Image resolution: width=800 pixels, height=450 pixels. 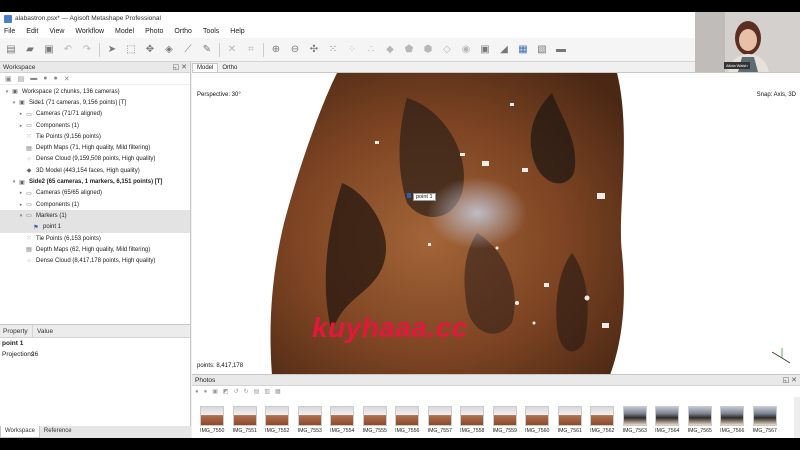 I want to click on photo-thumbnail: IMG_7566, so click(x=732, y=420).